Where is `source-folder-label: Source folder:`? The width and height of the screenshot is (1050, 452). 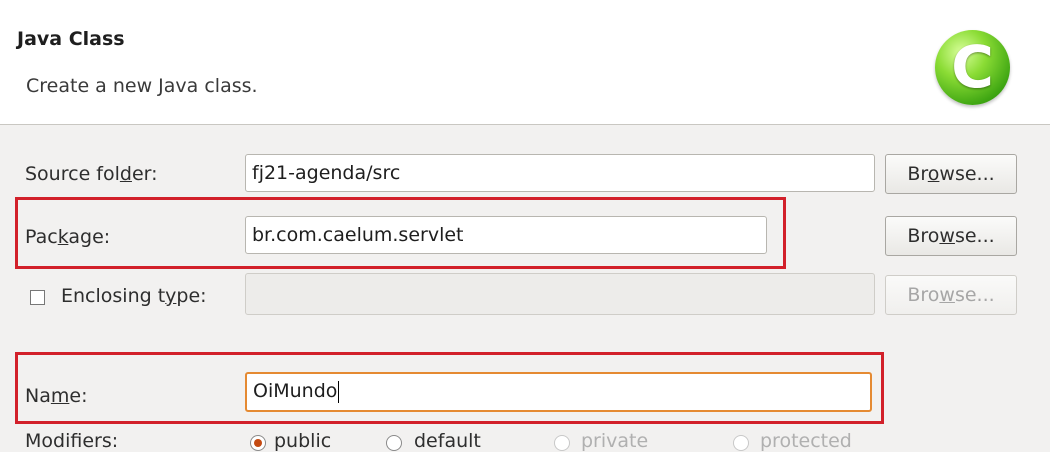
source-folder-label: Source folder: is located at coordinates (91, 174).